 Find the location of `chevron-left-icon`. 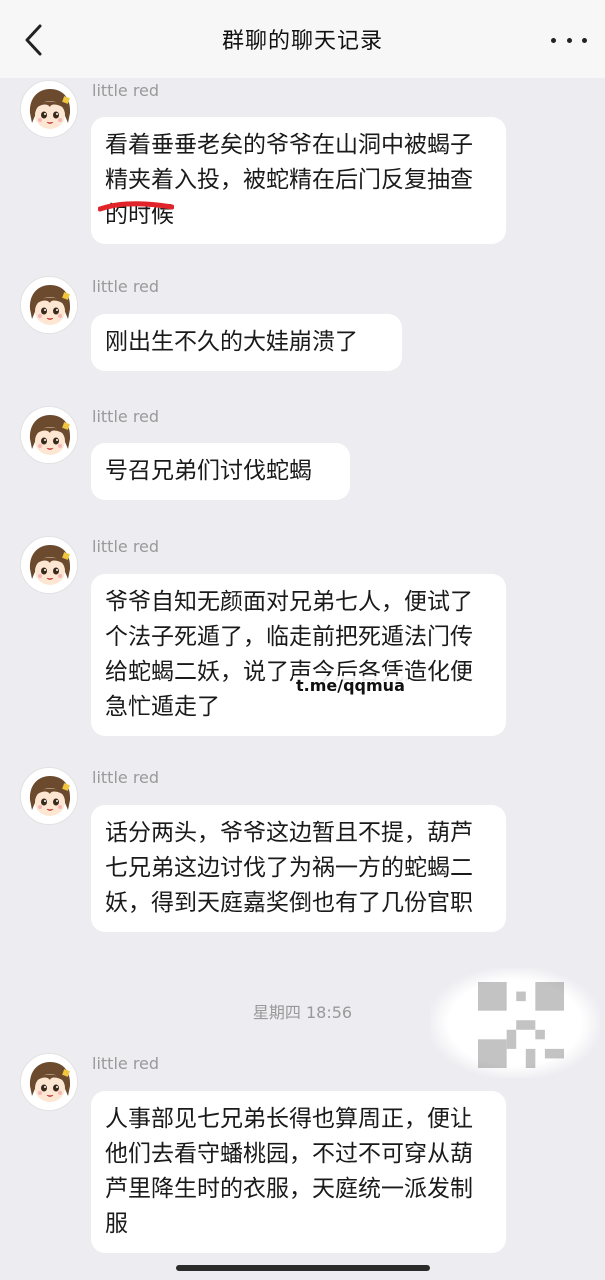

chevron-left-icon is located at coordinates (33, 40).